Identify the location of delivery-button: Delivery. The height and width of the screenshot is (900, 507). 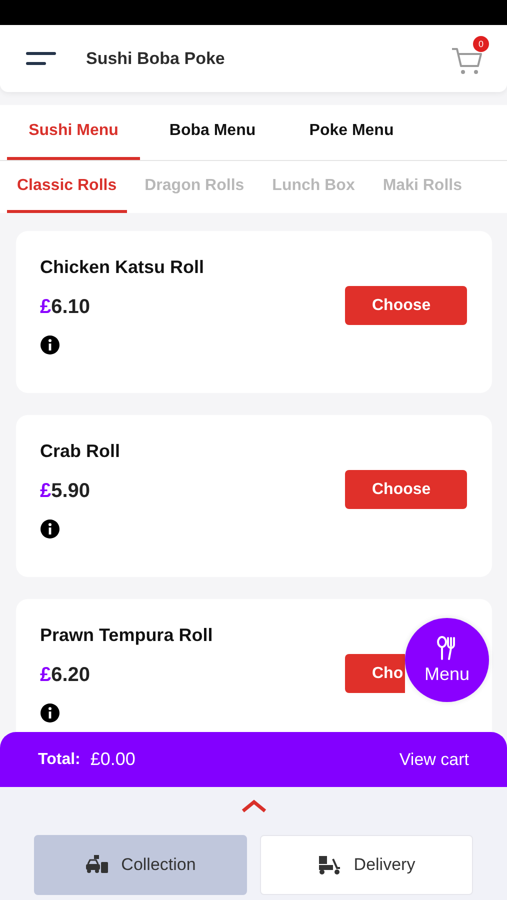
(366, 865).